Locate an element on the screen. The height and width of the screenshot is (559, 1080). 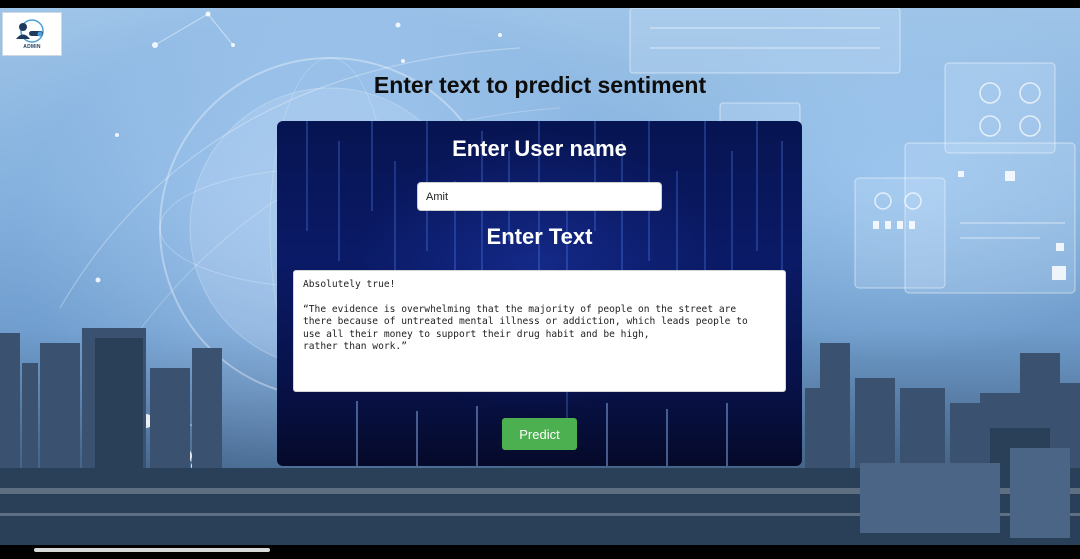
username-input is located at coordinates (539, 196).